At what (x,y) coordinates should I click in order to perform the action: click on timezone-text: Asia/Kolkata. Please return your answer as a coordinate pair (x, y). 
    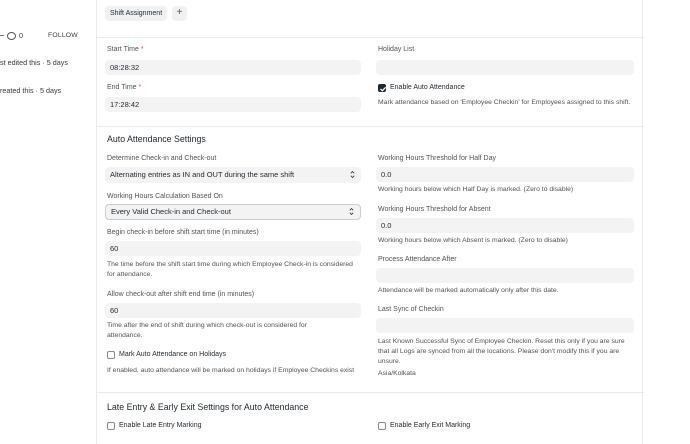
    Looking at the image, I should click on (397, 373).